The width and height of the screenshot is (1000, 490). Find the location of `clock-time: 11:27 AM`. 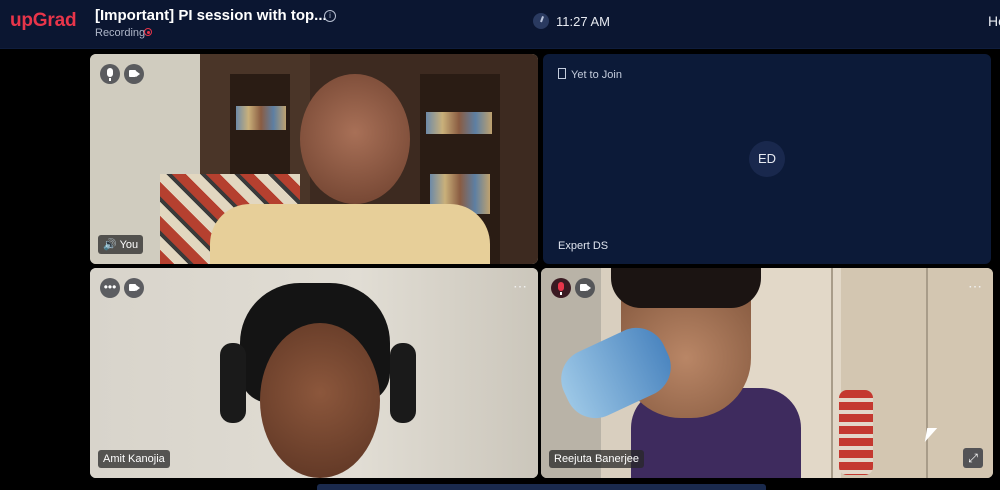

clock-time: 11:27 AM is located at coordinates (583, 21).